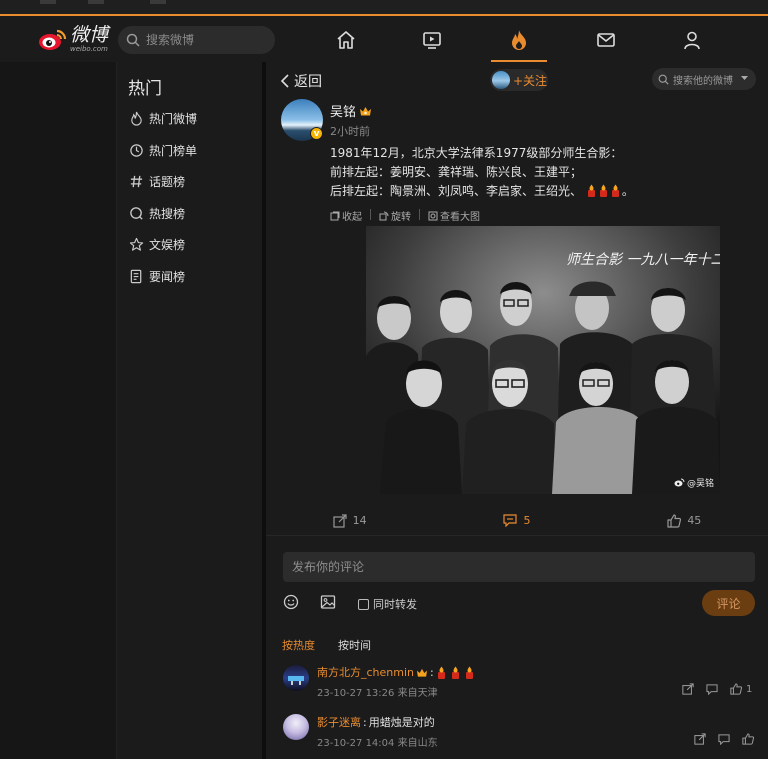 The image size is (768, 759). Describe the element at coordinates (395, 604) in the screenshot. I see `repost-checkbox-label: 同时转发` at that location.